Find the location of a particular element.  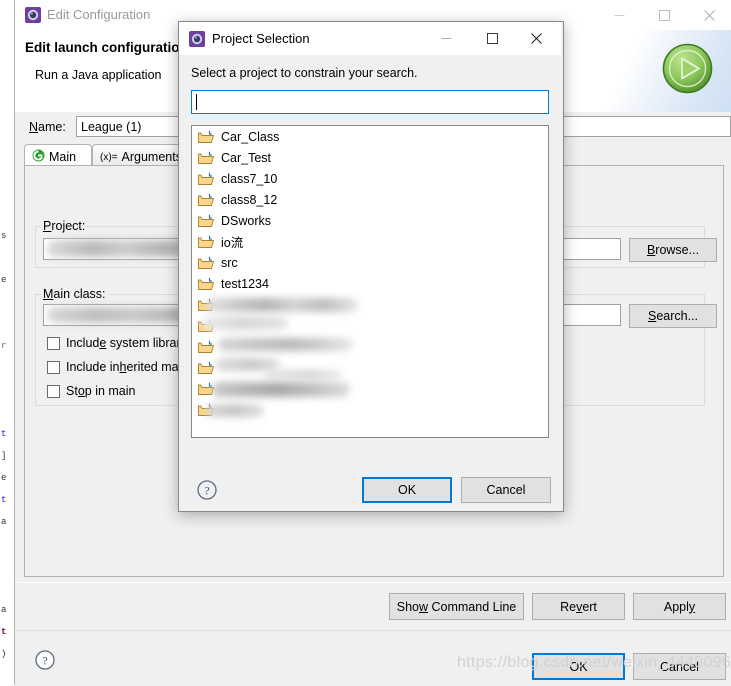

ok-label-main: OK is located at coordinates (578, 666).